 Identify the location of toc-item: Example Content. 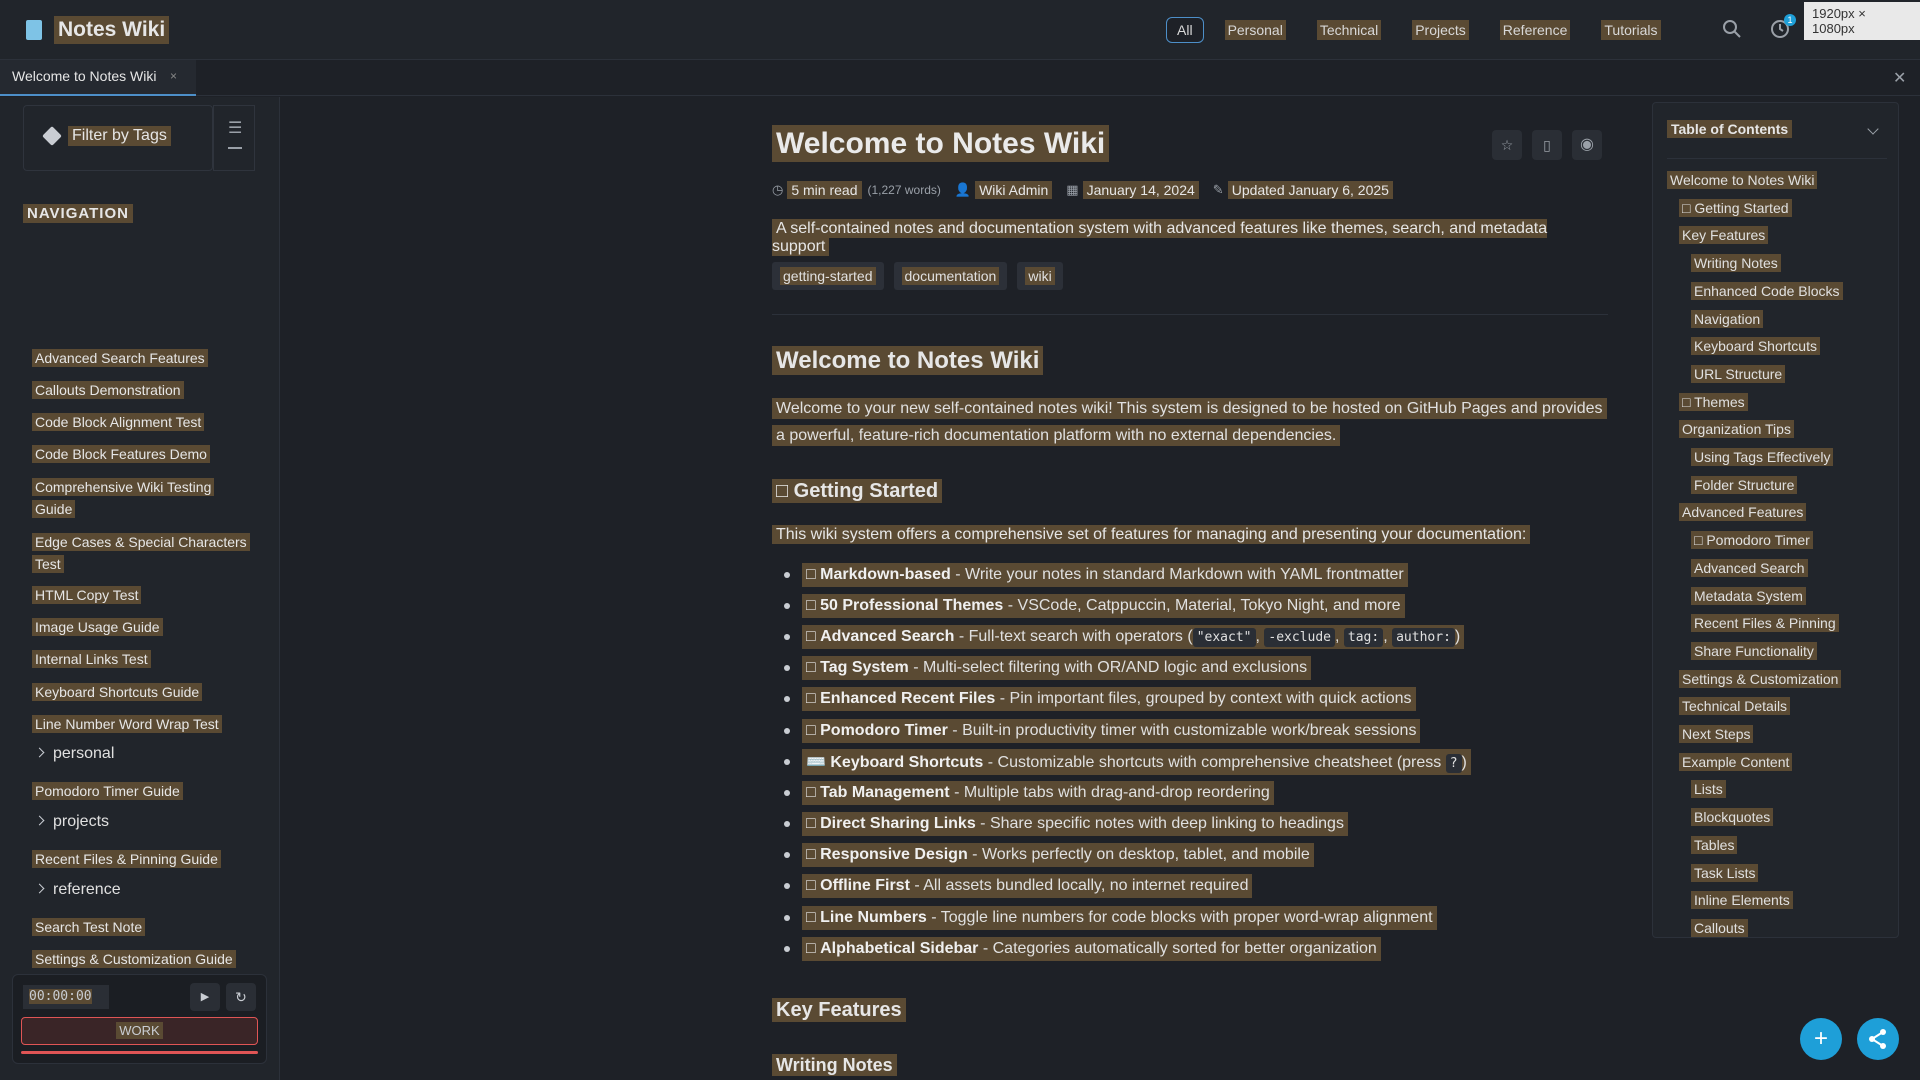
(1736, 761).